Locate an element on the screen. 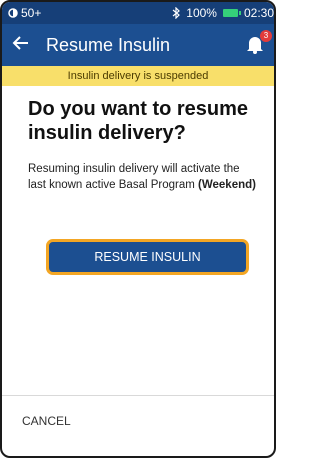 This screenshot has height=458, width=320. banner-text: Insulin delivery is suspended is located at coordinates (138, 76).